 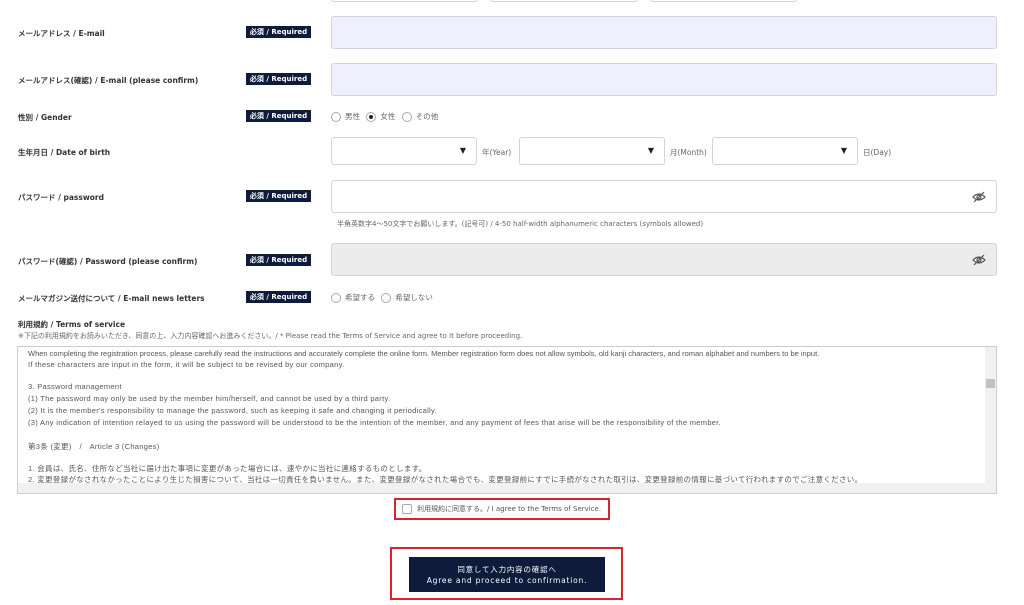 I want to click on horizontal-scrollbar, so click(x=507, y=488).